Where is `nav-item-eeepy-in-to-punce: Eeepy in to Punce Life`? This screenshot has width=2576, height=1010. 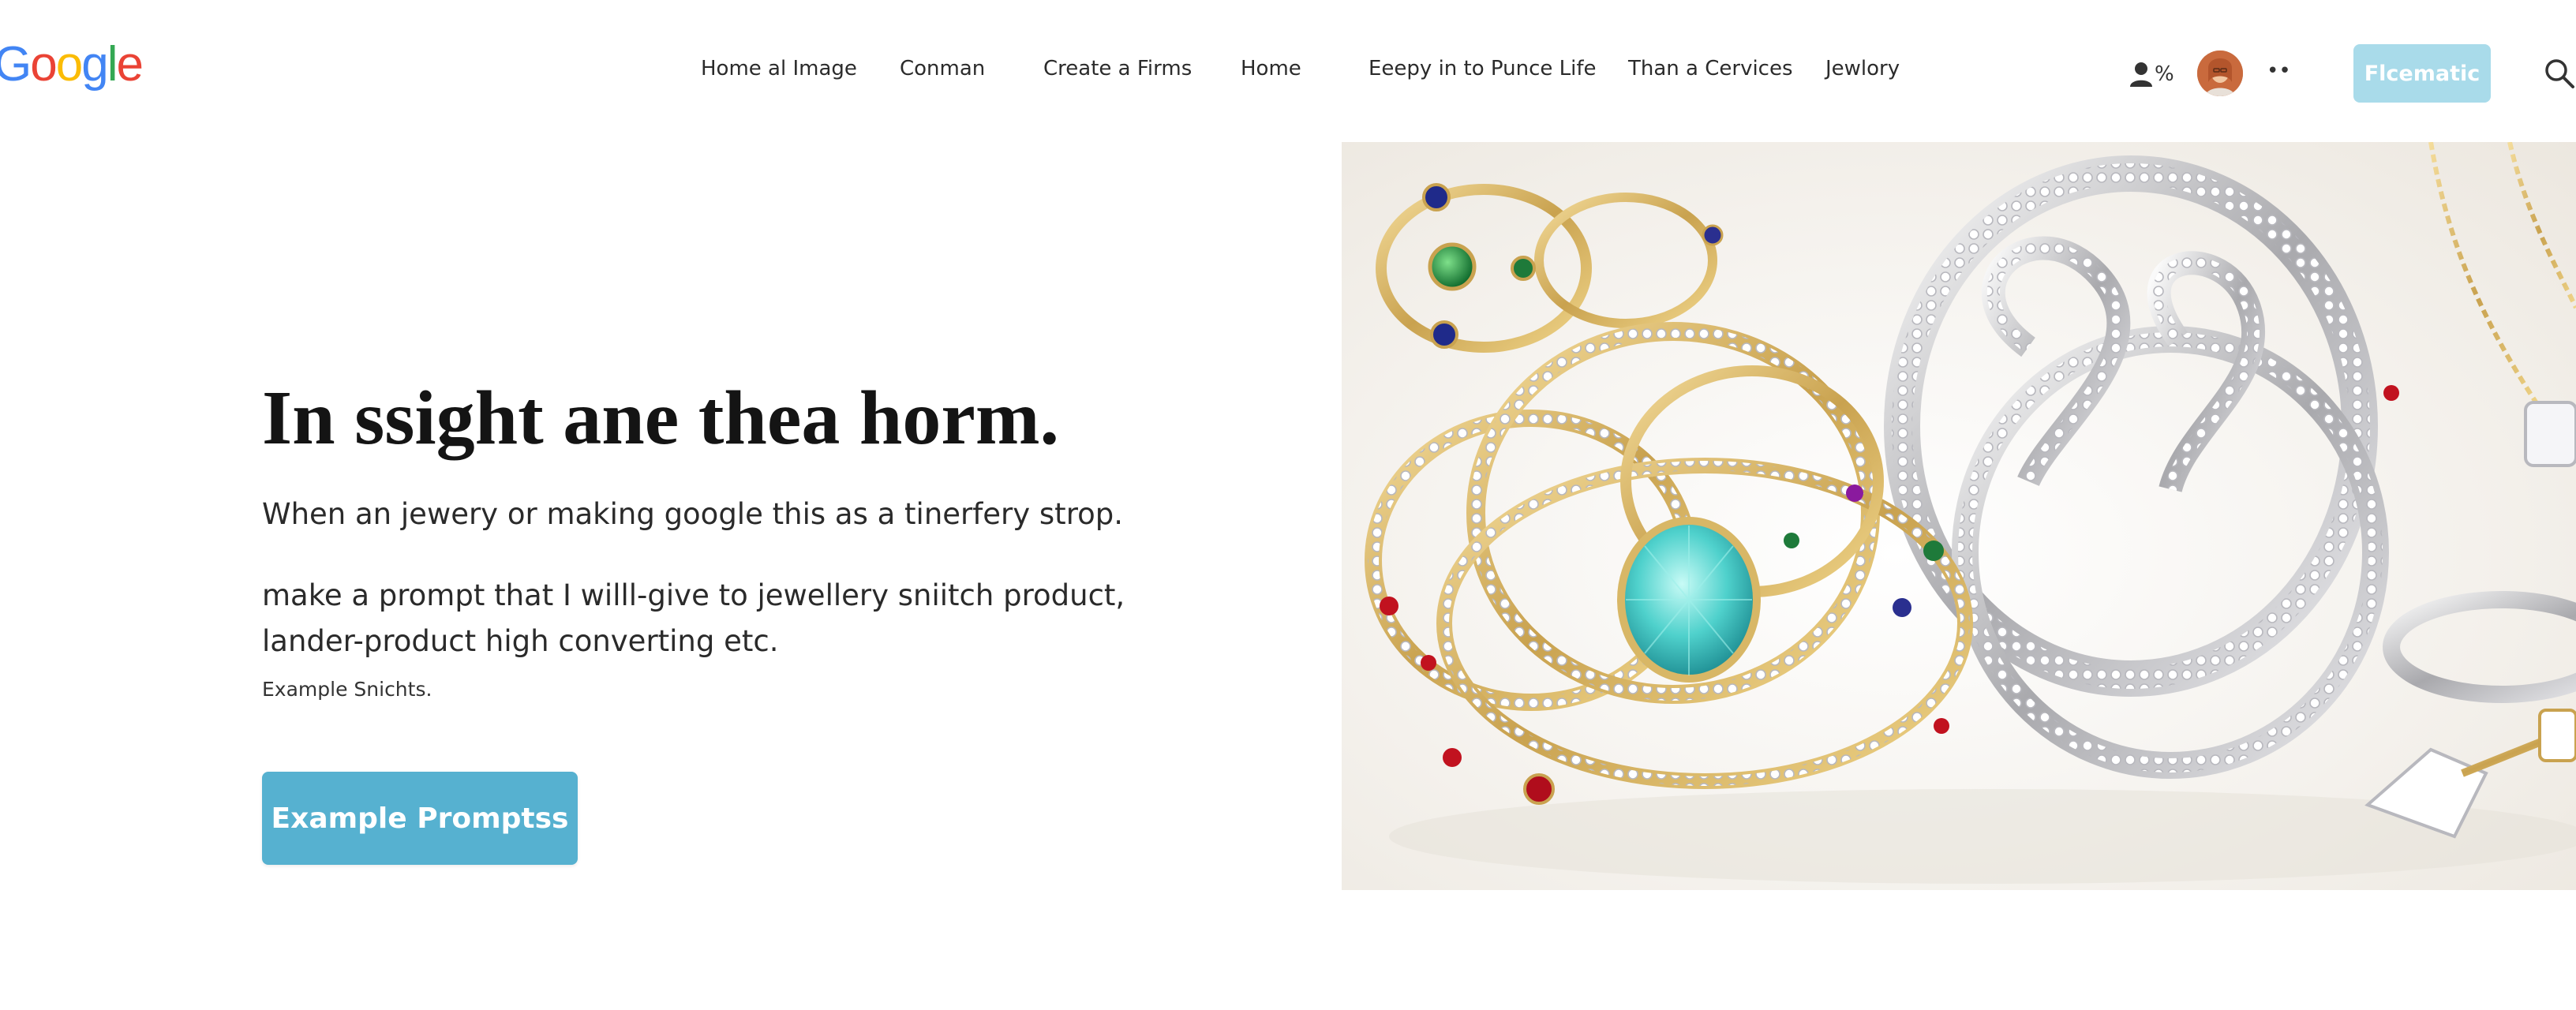 nav-item-eeepy-in-to-punce: Eeepy in to Punce Life is located at coordinates (1482, 68).